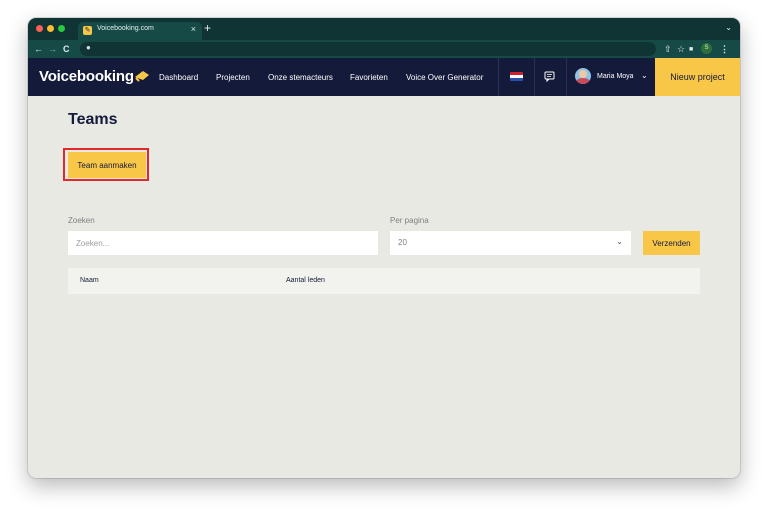 This screenshot has width=768, height=516. What do you see at coordinates (300, 77) in the screenshot?
I see `nav-onze-stemacteurs: Onze stemacteurs` at bounding box center [300, 77].